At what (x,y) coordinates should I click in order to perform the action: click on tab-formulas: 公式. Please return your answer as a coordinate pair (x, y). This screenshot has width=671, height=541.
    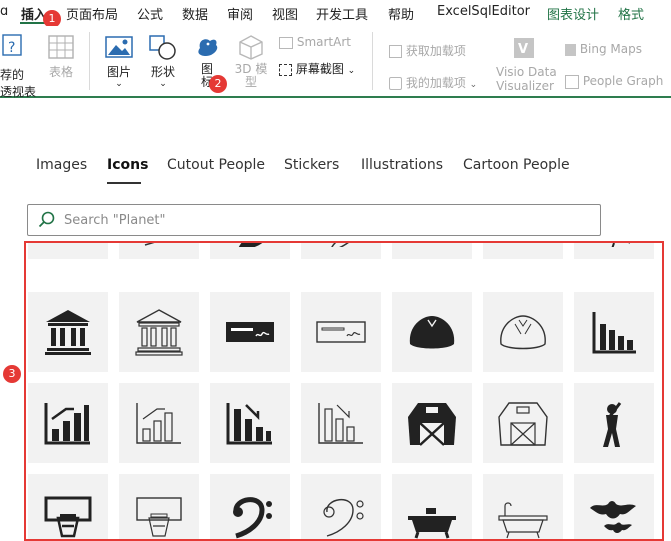
    Looking at the image, I should click on (150, 13).